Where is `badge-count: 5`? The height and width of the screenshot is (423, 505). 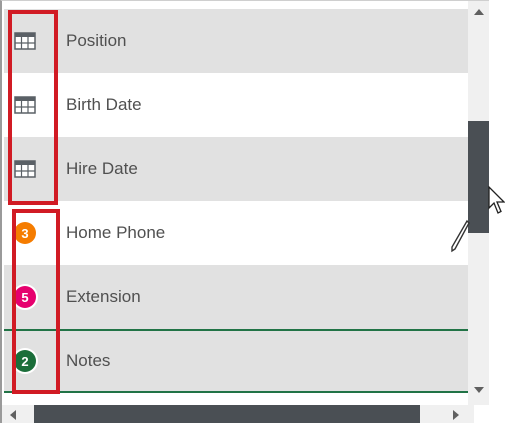 badge-count: 5 is located at coordinates (25, 297).